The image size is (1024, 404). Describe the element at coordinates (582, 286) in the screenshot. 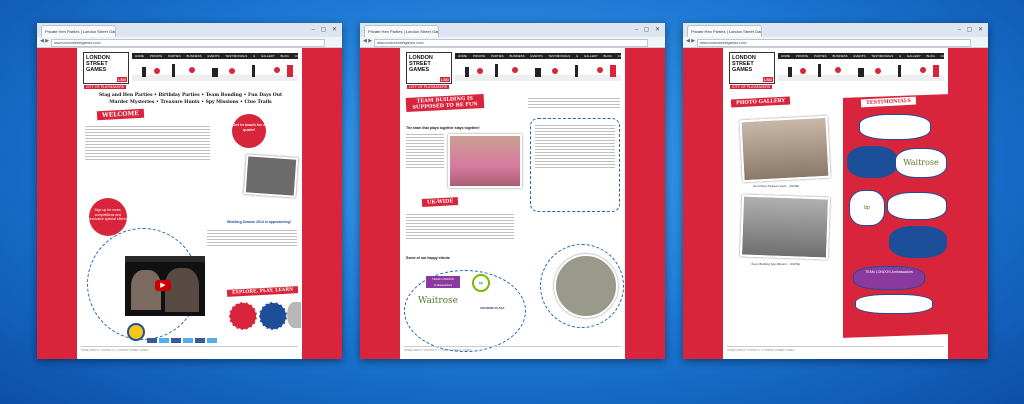

I see `dashed-path` at that location.